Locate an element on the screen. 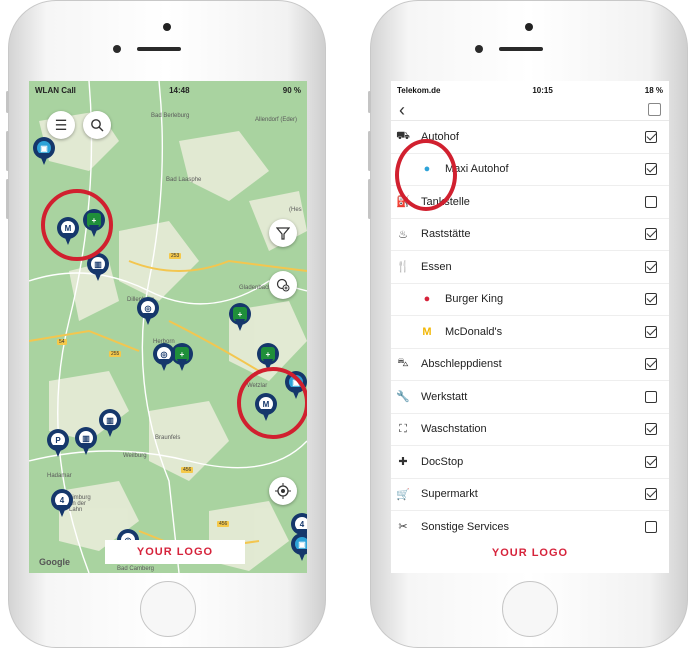  nav-bar: ‹ is located at coordinates (530, 110).